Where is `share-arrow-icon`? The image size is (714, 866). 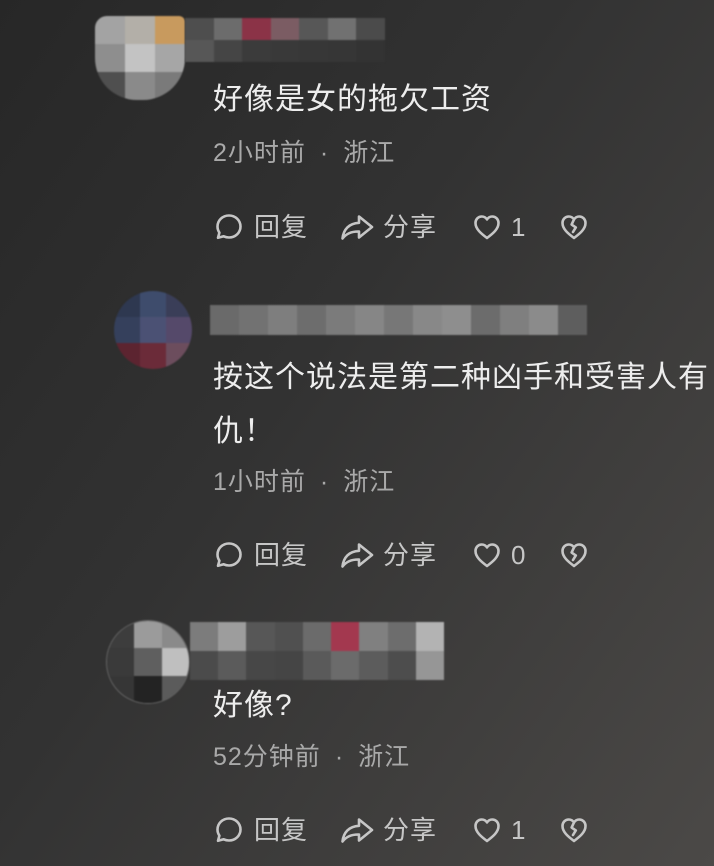
share-arrow-icon is located at coordinates (357, 227).